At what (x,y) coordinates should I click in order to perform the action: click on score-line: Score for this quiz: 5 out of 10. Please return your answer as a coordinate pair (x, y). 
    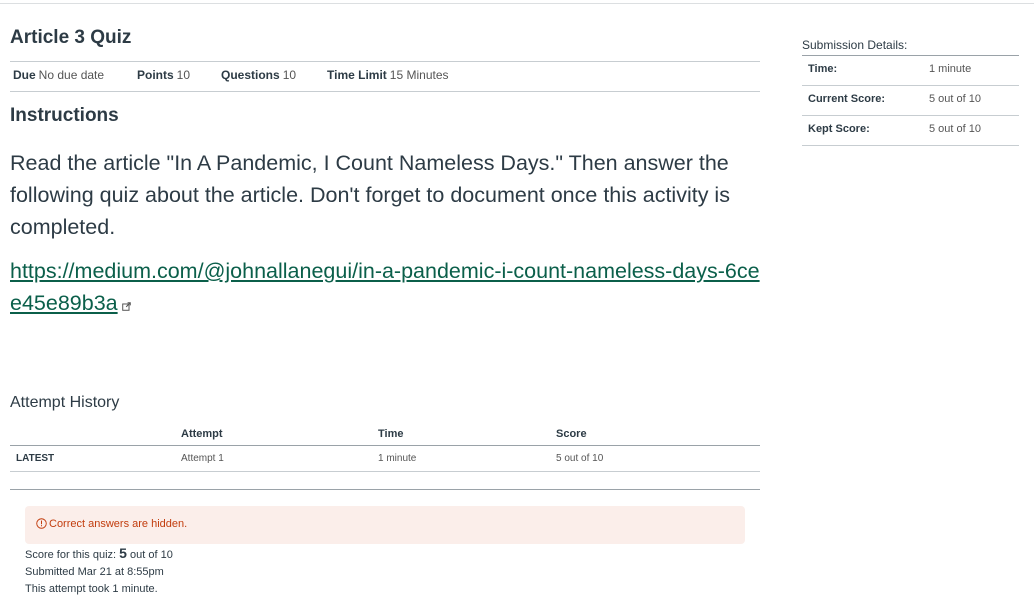
    Looking at the image, I should click on (99, 554).